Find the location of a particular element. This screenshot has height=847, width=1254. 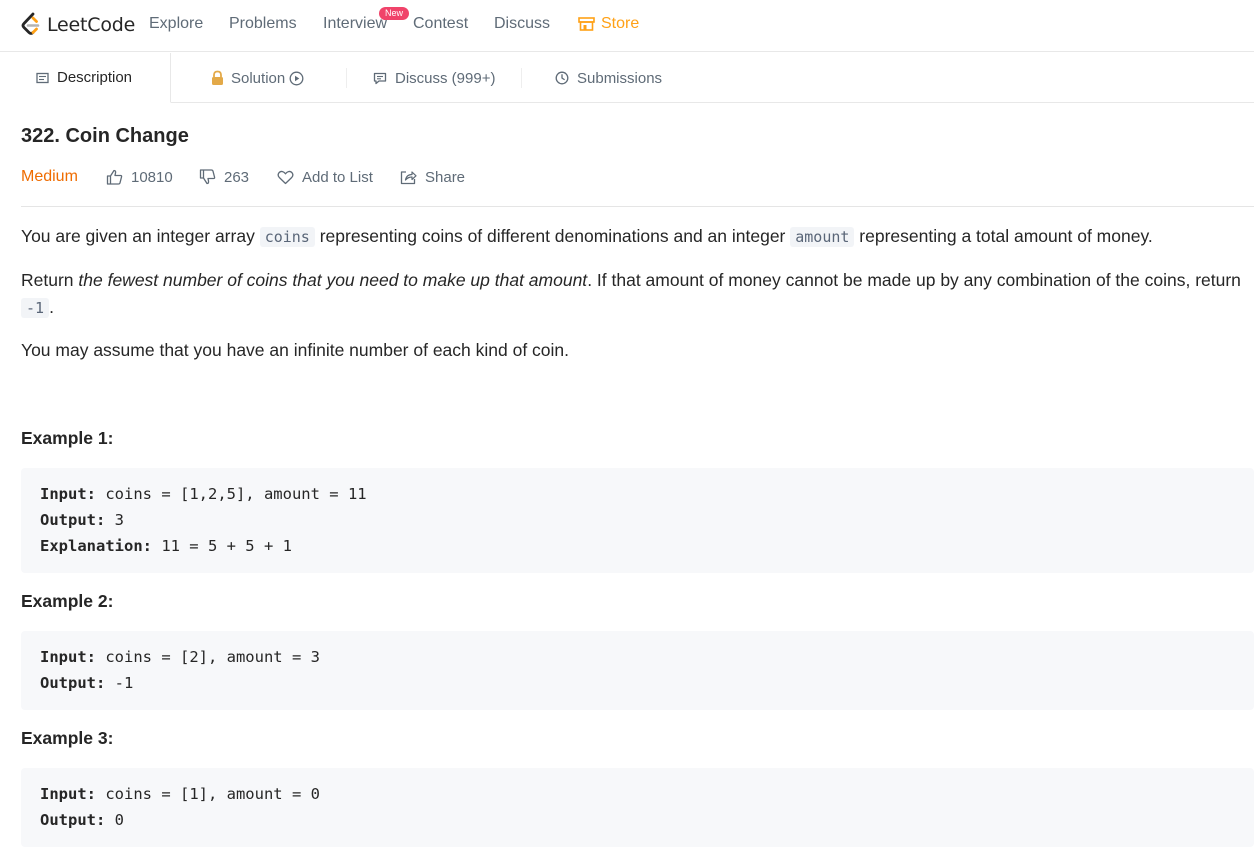

play-circle-icon is located at coordinates (296, 78).